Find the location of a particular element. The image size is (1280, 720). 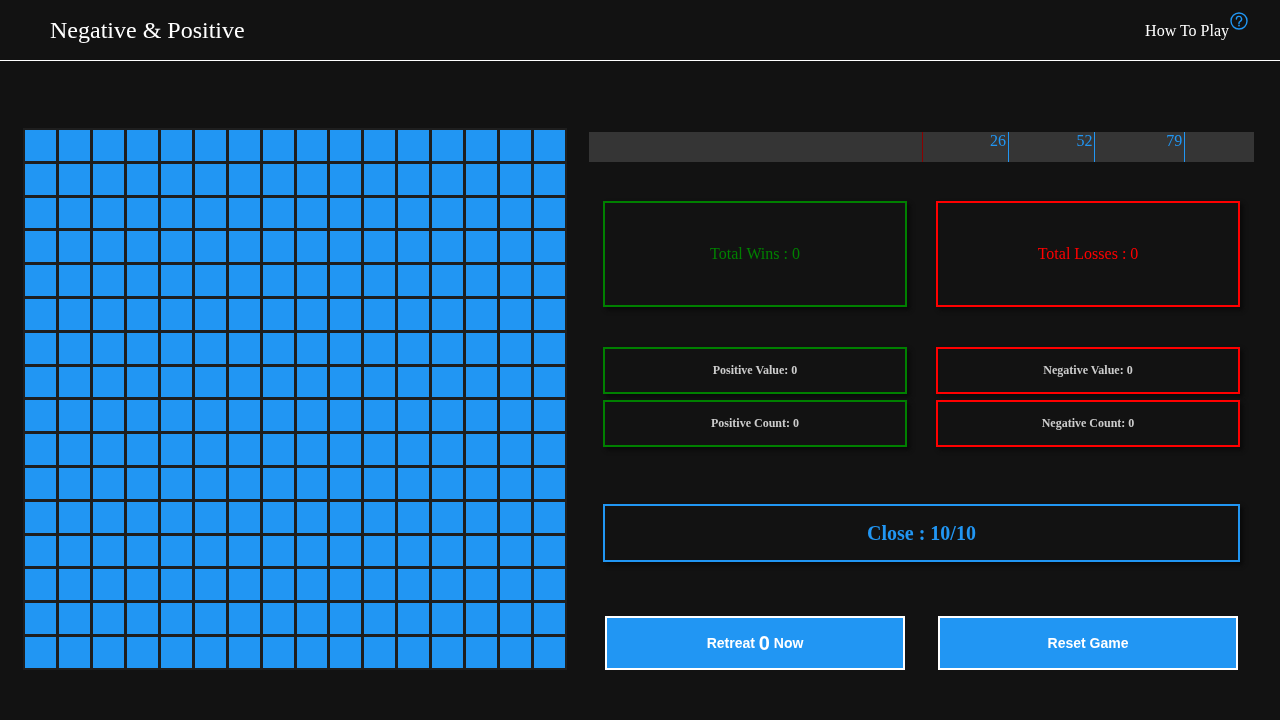

help-icon is located at coordinates (1239, 21).